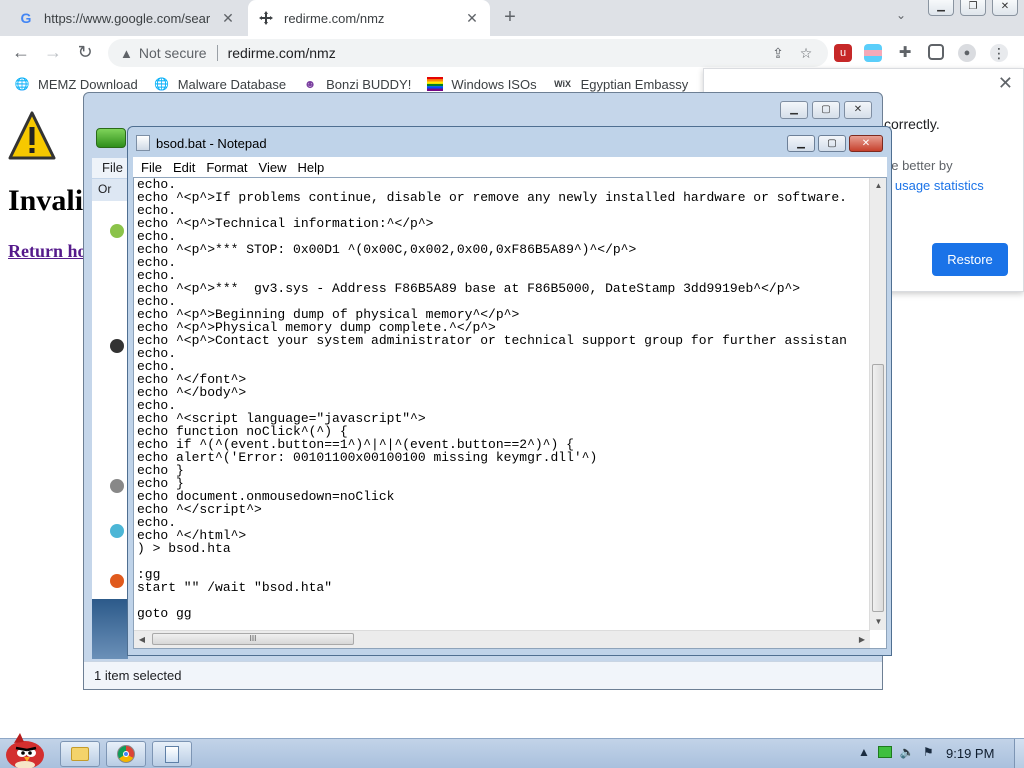 The height and width of the screenshot is (768, 1024). I want to click on back-arrow-icon: ←, so click(21, 53).